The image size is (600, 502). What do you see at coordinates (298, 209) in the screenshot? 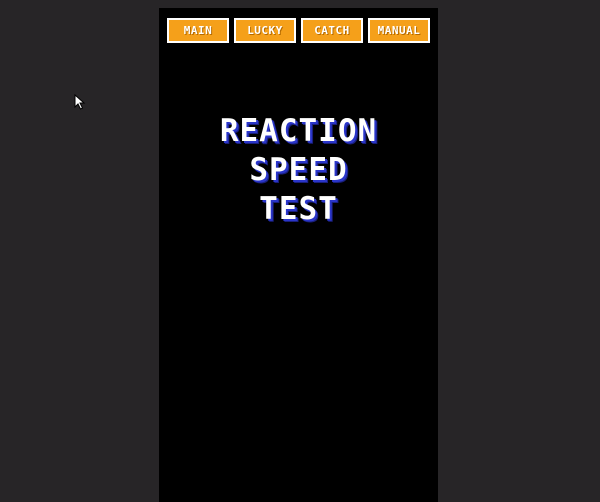
I see `title-line-test: TEST` at bounding box center [298, 209].